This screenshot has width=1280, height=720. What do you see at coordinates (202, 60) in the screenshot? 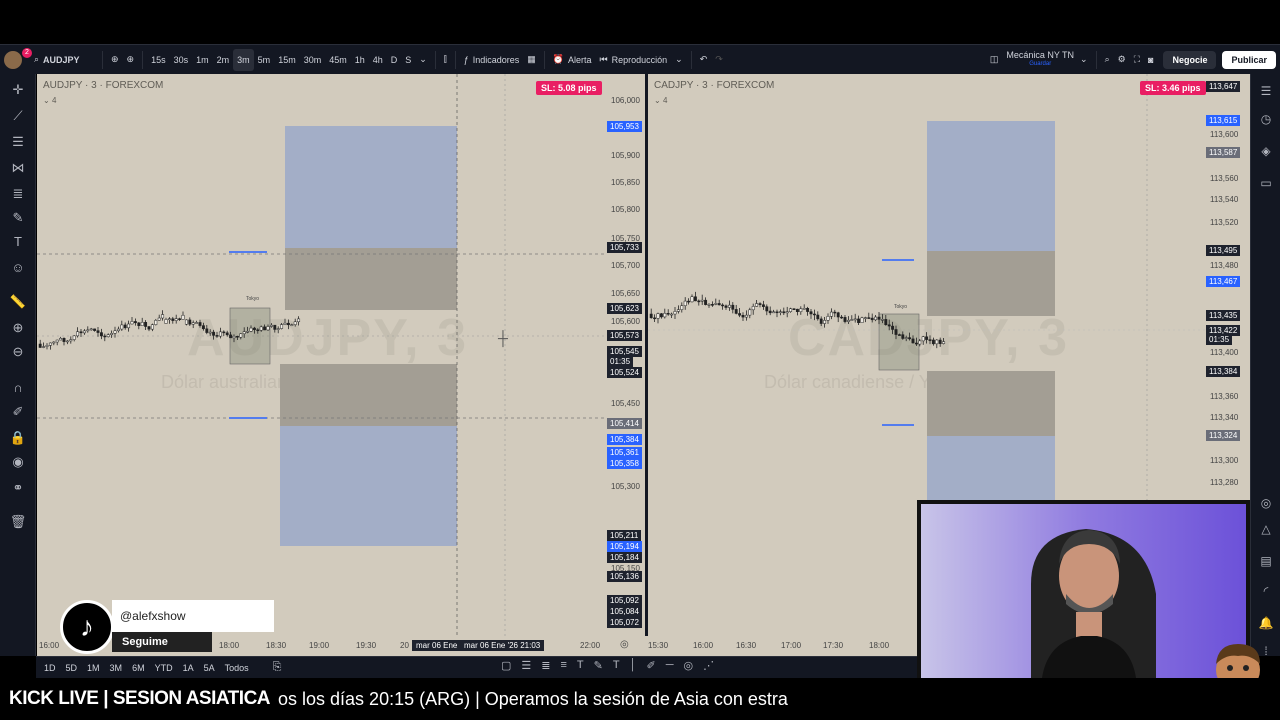
I see `interval-1m: 1m` at bounding box center [202, 60].